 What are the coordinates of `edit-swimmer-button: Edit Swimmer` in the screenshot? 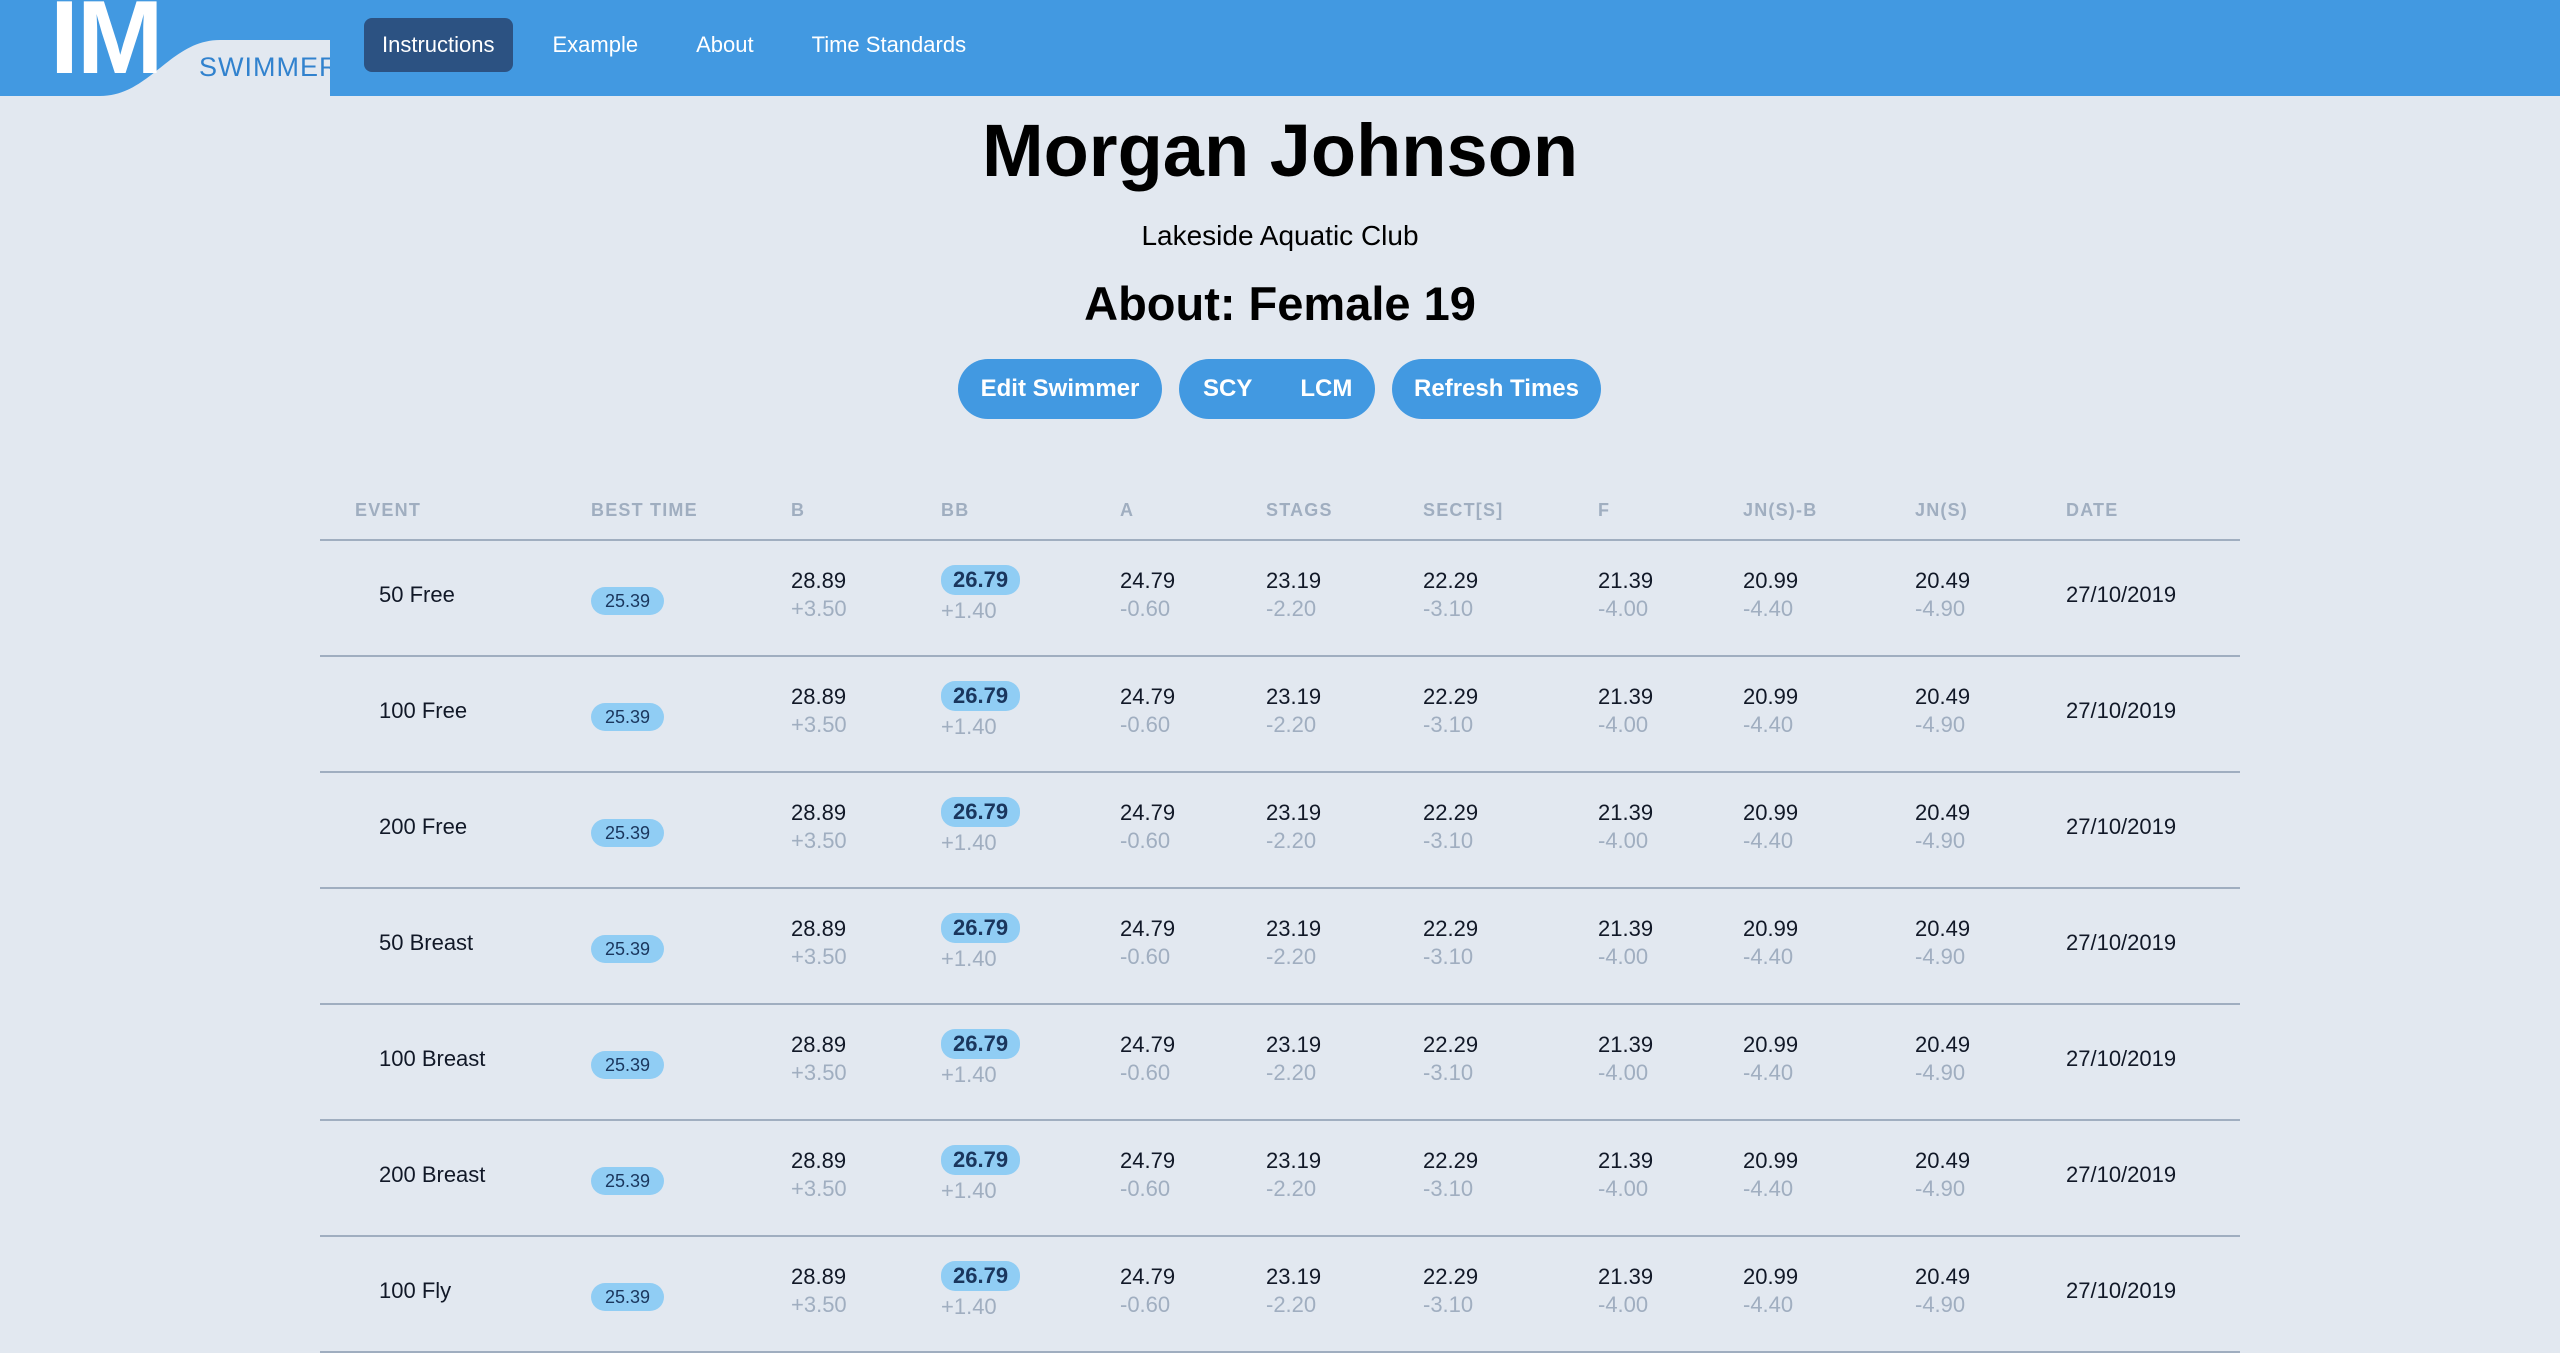 It's located at (1060, 389).